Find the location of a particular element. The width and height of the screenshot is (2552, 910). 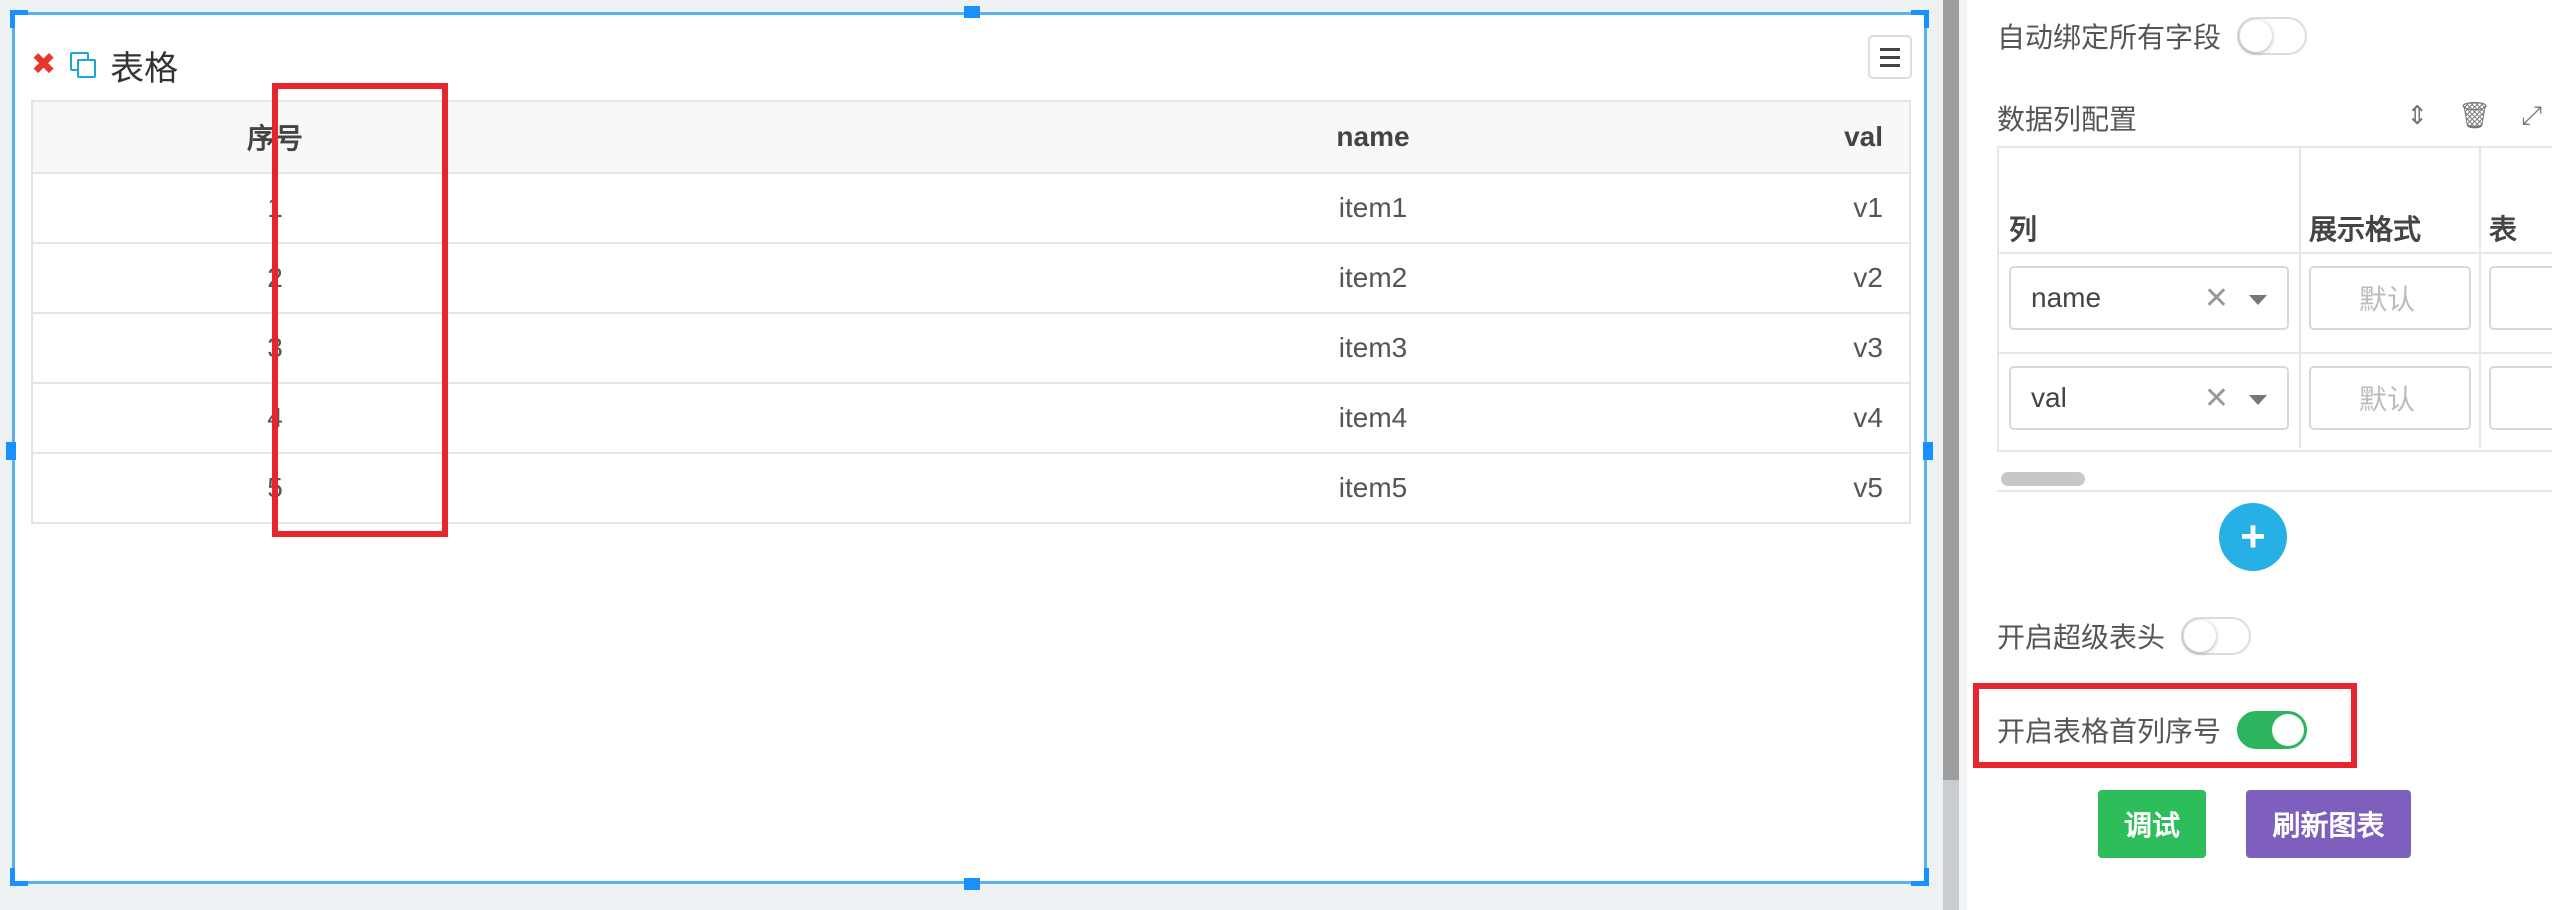

sort-icon: ⇕ is located at coordinates (2417, 116).